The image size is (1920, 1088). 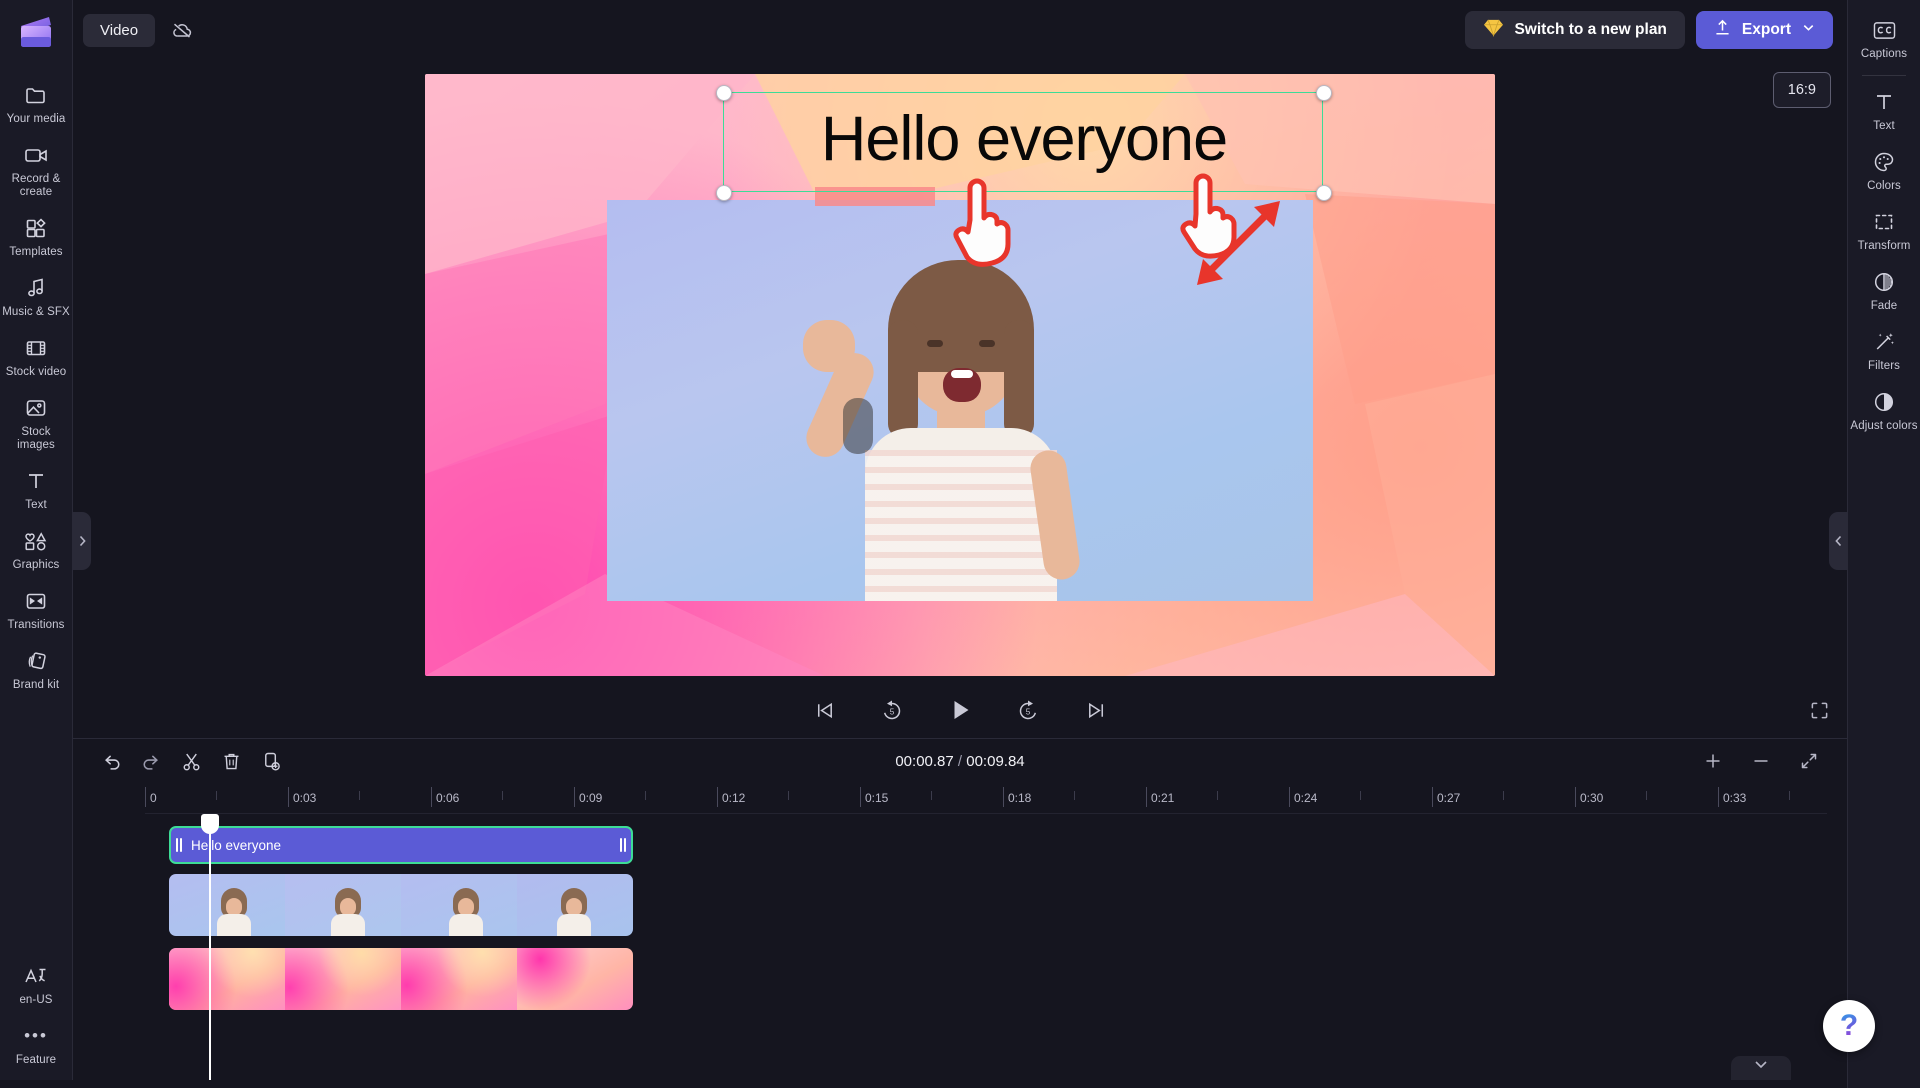 I want to click on sidebar-item-text: Text, so click(x=36, y=489).